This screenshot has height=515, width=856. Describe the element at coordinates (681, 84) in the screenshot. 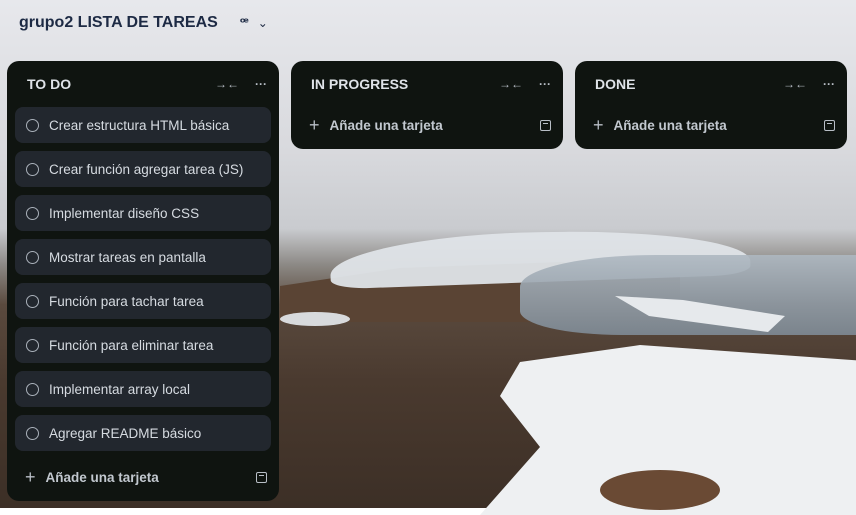

I see `list-title: DONE` at that location.